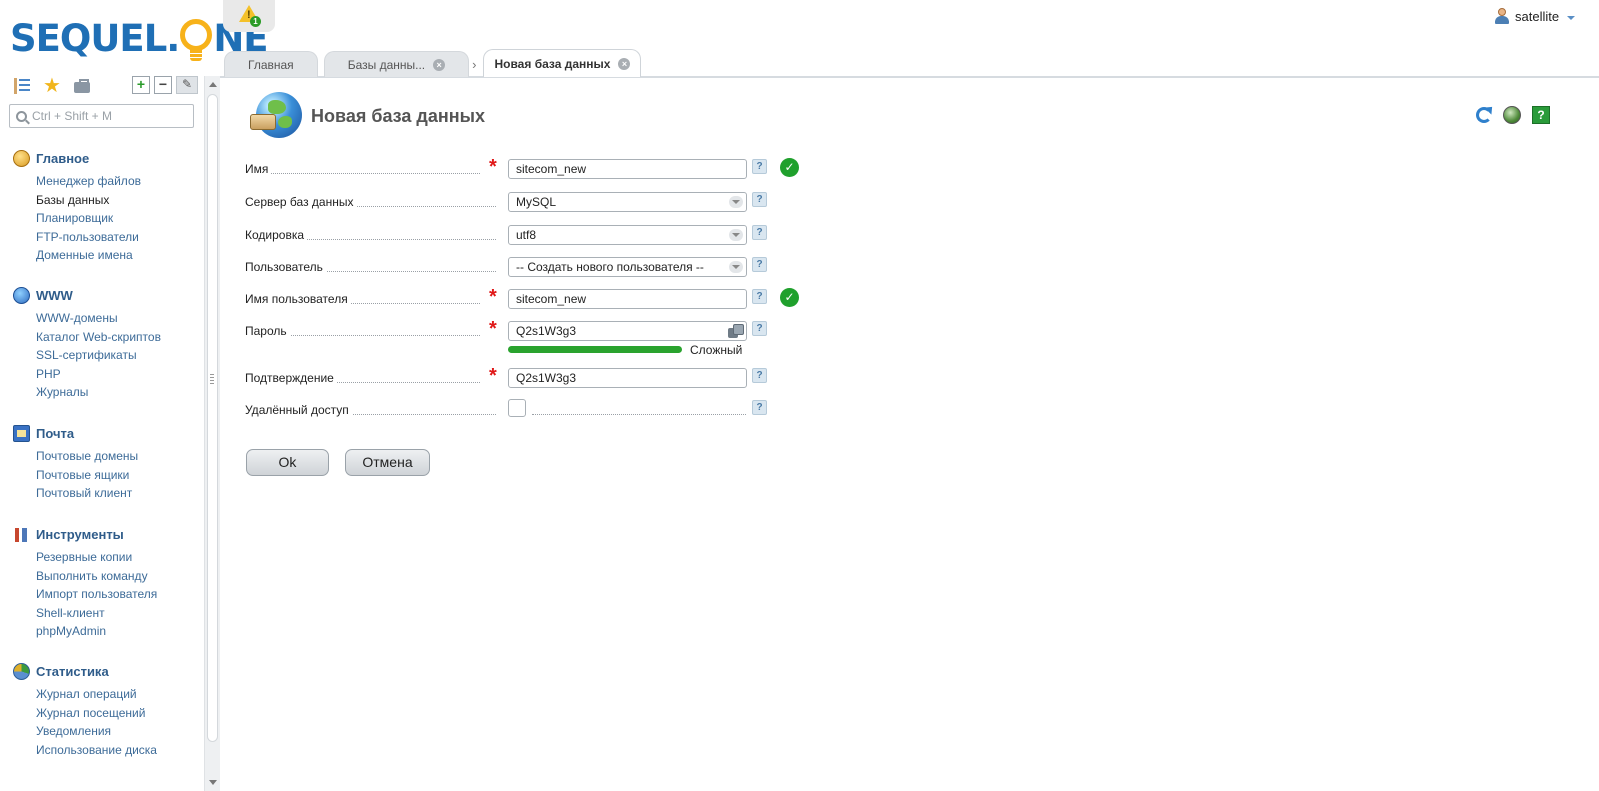  What do you see at coordinates (212, 380) in the screenshot?
I see `resize-grip-icon` at bounding box center [212, 380].